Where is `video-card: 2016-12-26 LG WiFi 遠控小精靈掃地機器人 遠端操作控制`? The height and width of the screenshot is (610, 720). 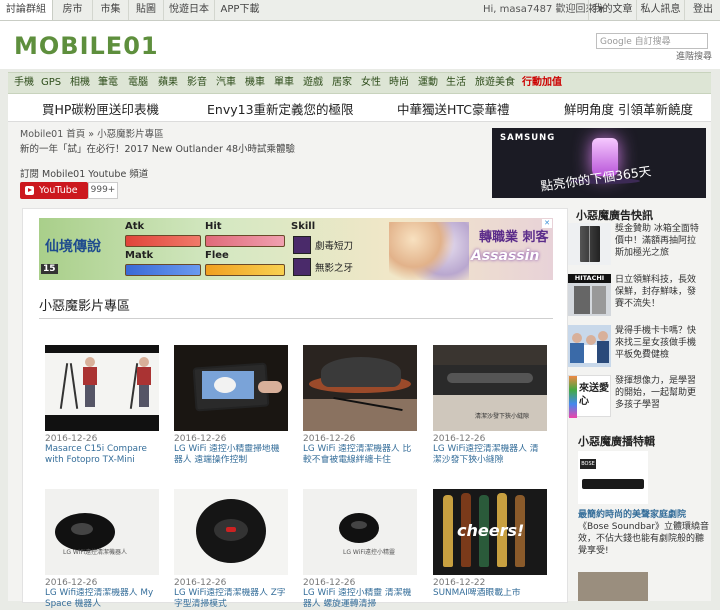
video-card: 2016-12-26 LG WiFi 遠控小精靈掃地機器人 遠端操作控制 is located at coordinates (231, 405).